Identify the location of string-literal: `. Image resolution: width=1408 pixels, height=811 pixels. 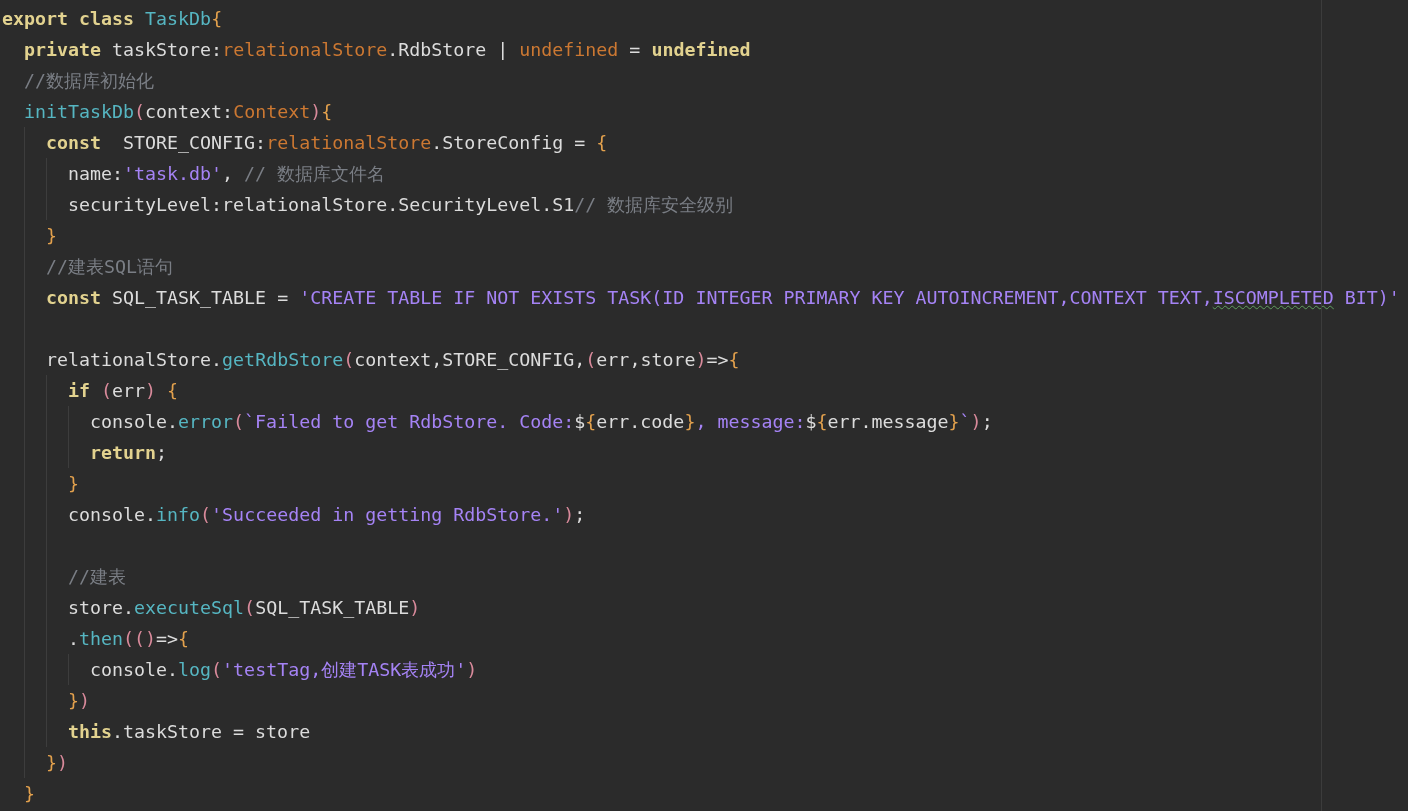
(965, 422).